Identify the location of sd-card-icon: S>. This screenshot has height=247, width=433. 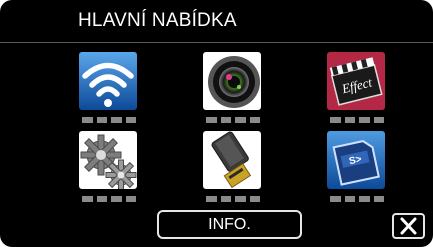
(356, 160).